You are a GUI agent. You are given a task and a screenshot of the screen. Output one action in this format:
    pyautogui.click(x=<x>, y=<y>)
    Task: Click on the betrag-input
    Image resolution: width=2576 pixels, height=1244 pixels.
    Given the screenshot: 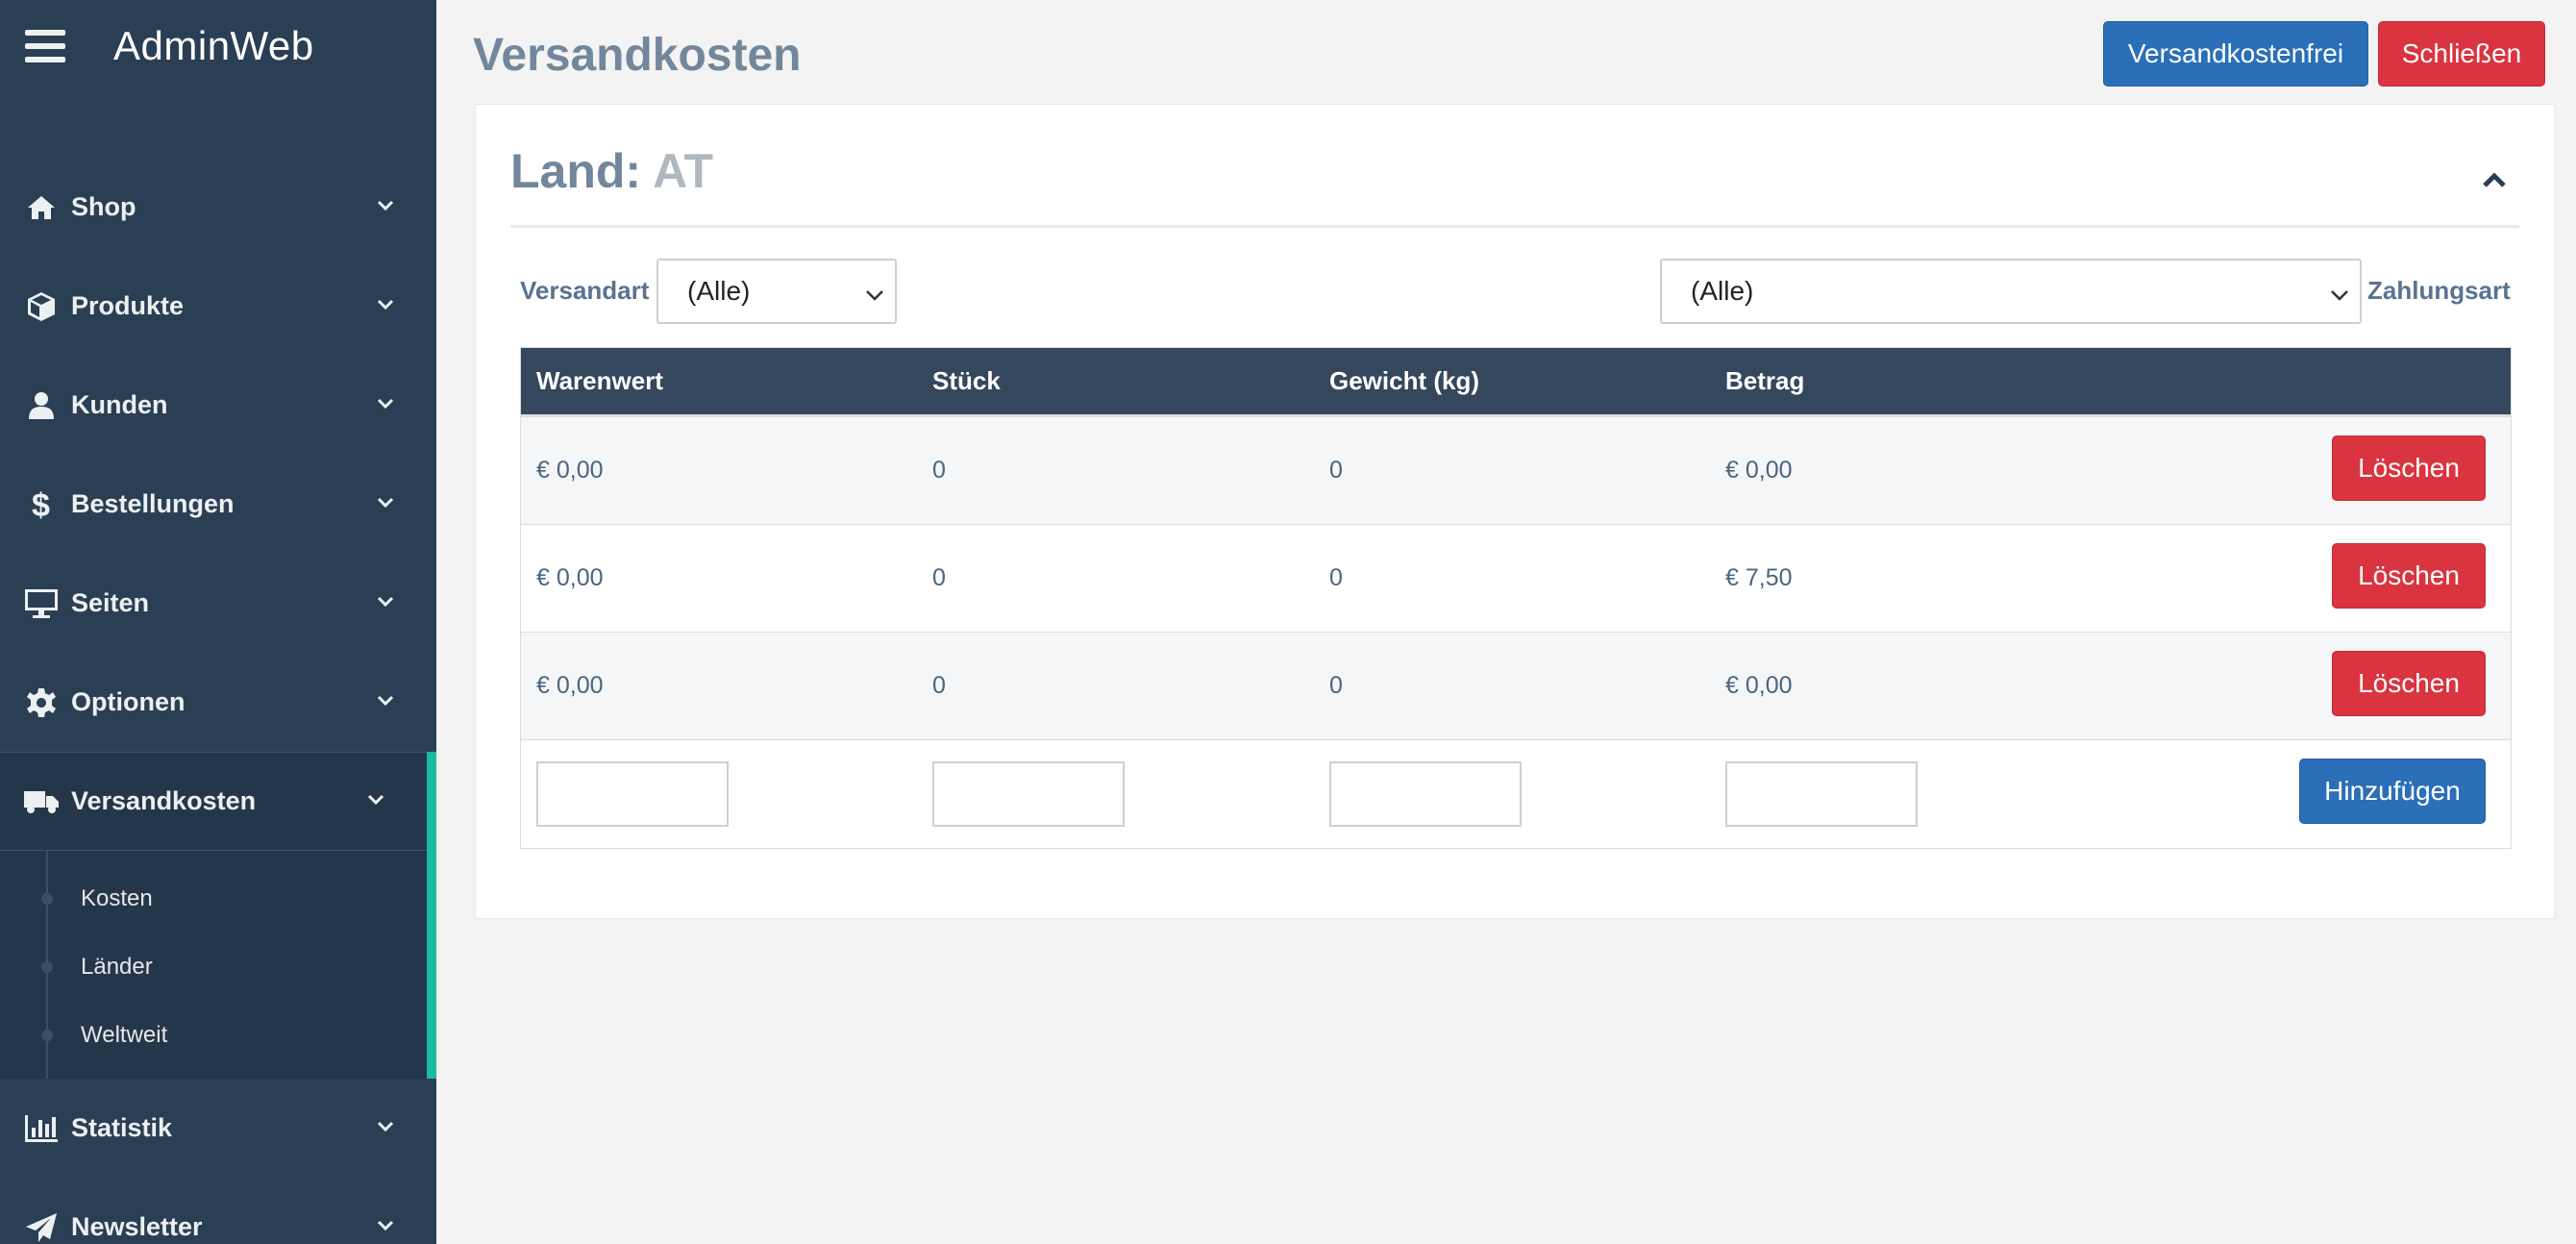 What is the action you would take?
    pyautogui.click(x=1821, y=794)
    